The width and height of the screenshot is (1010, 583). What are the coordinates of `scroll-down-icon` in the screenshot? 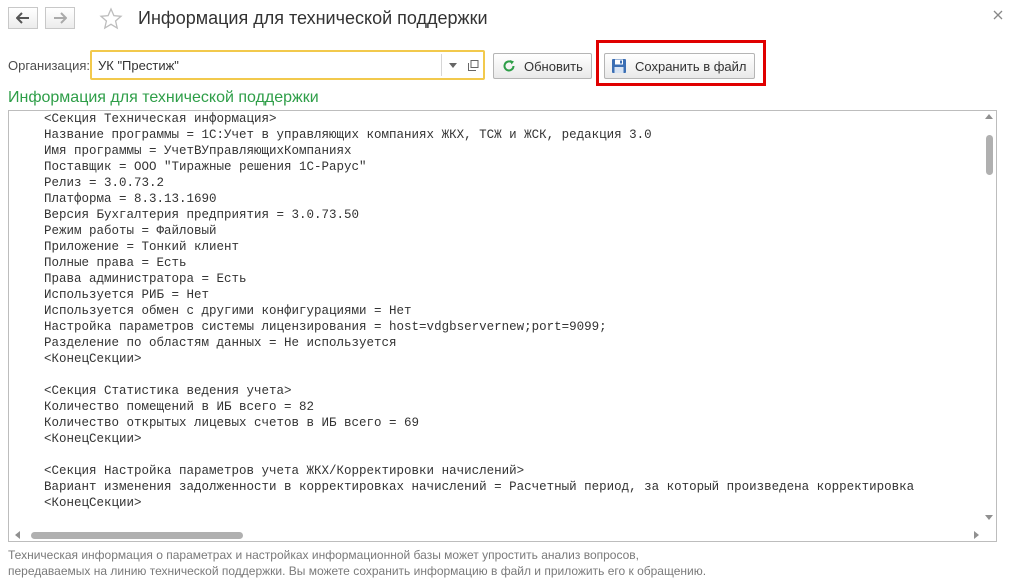 It's located at (989, 517).